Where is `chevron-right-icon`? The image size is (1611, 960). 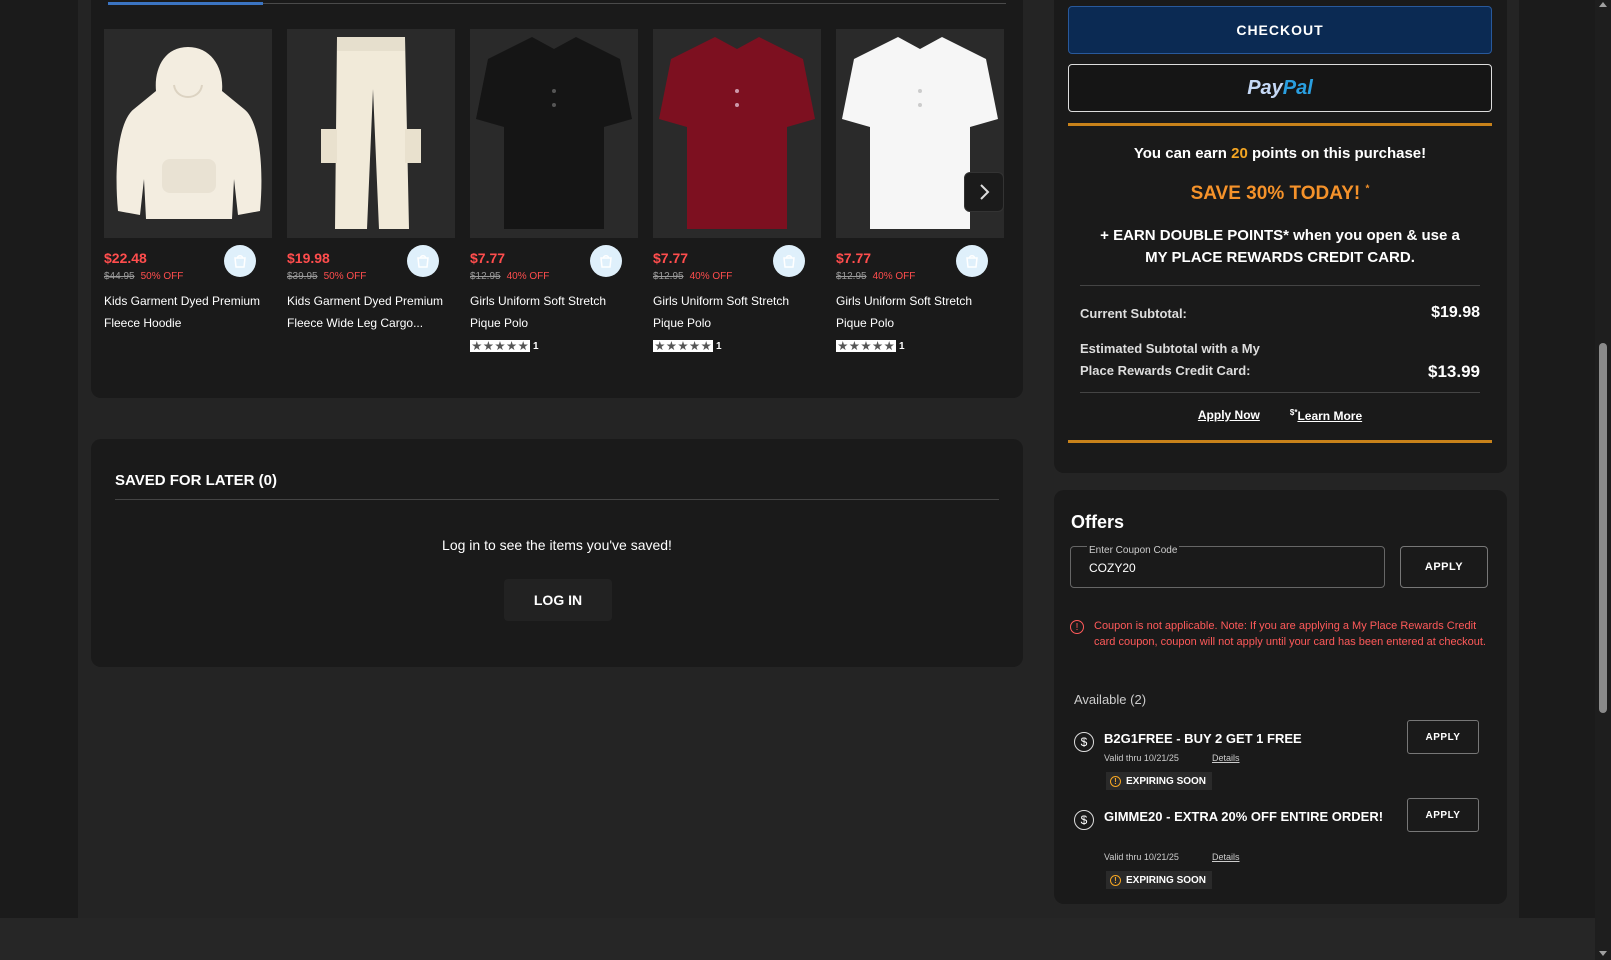
chevron-right-icon is located at coordinates (985, 192).